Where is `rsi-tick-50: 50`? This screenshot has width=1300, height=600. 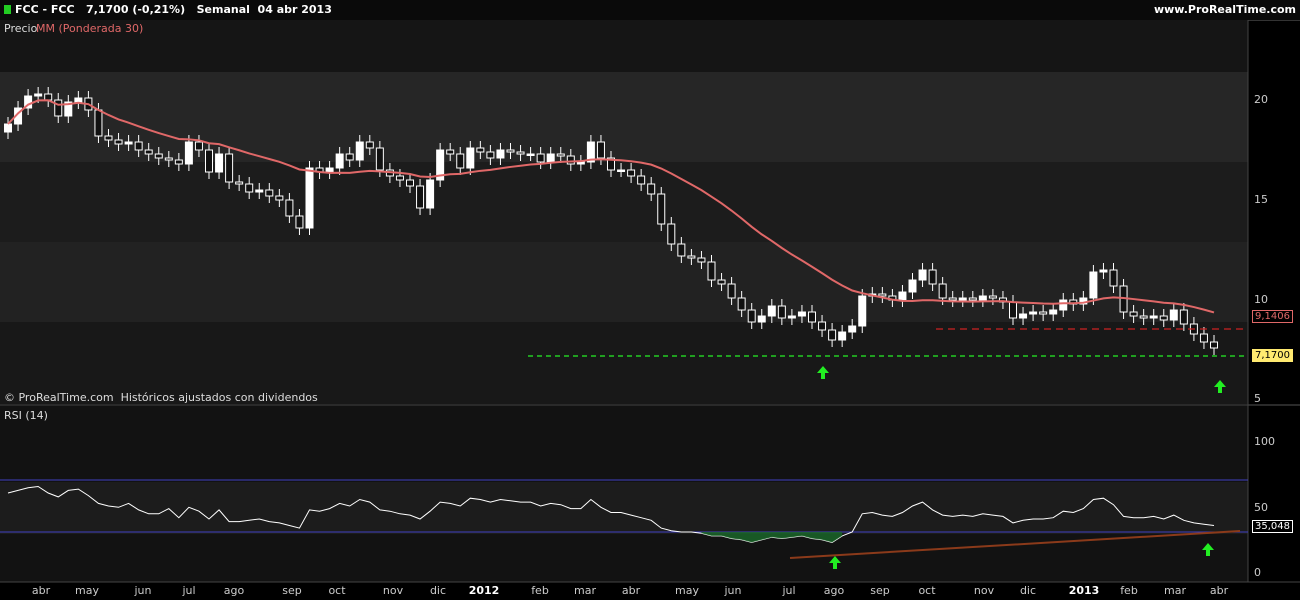
rsi-tick-50: 50 is located at coordinates (1261, 507).